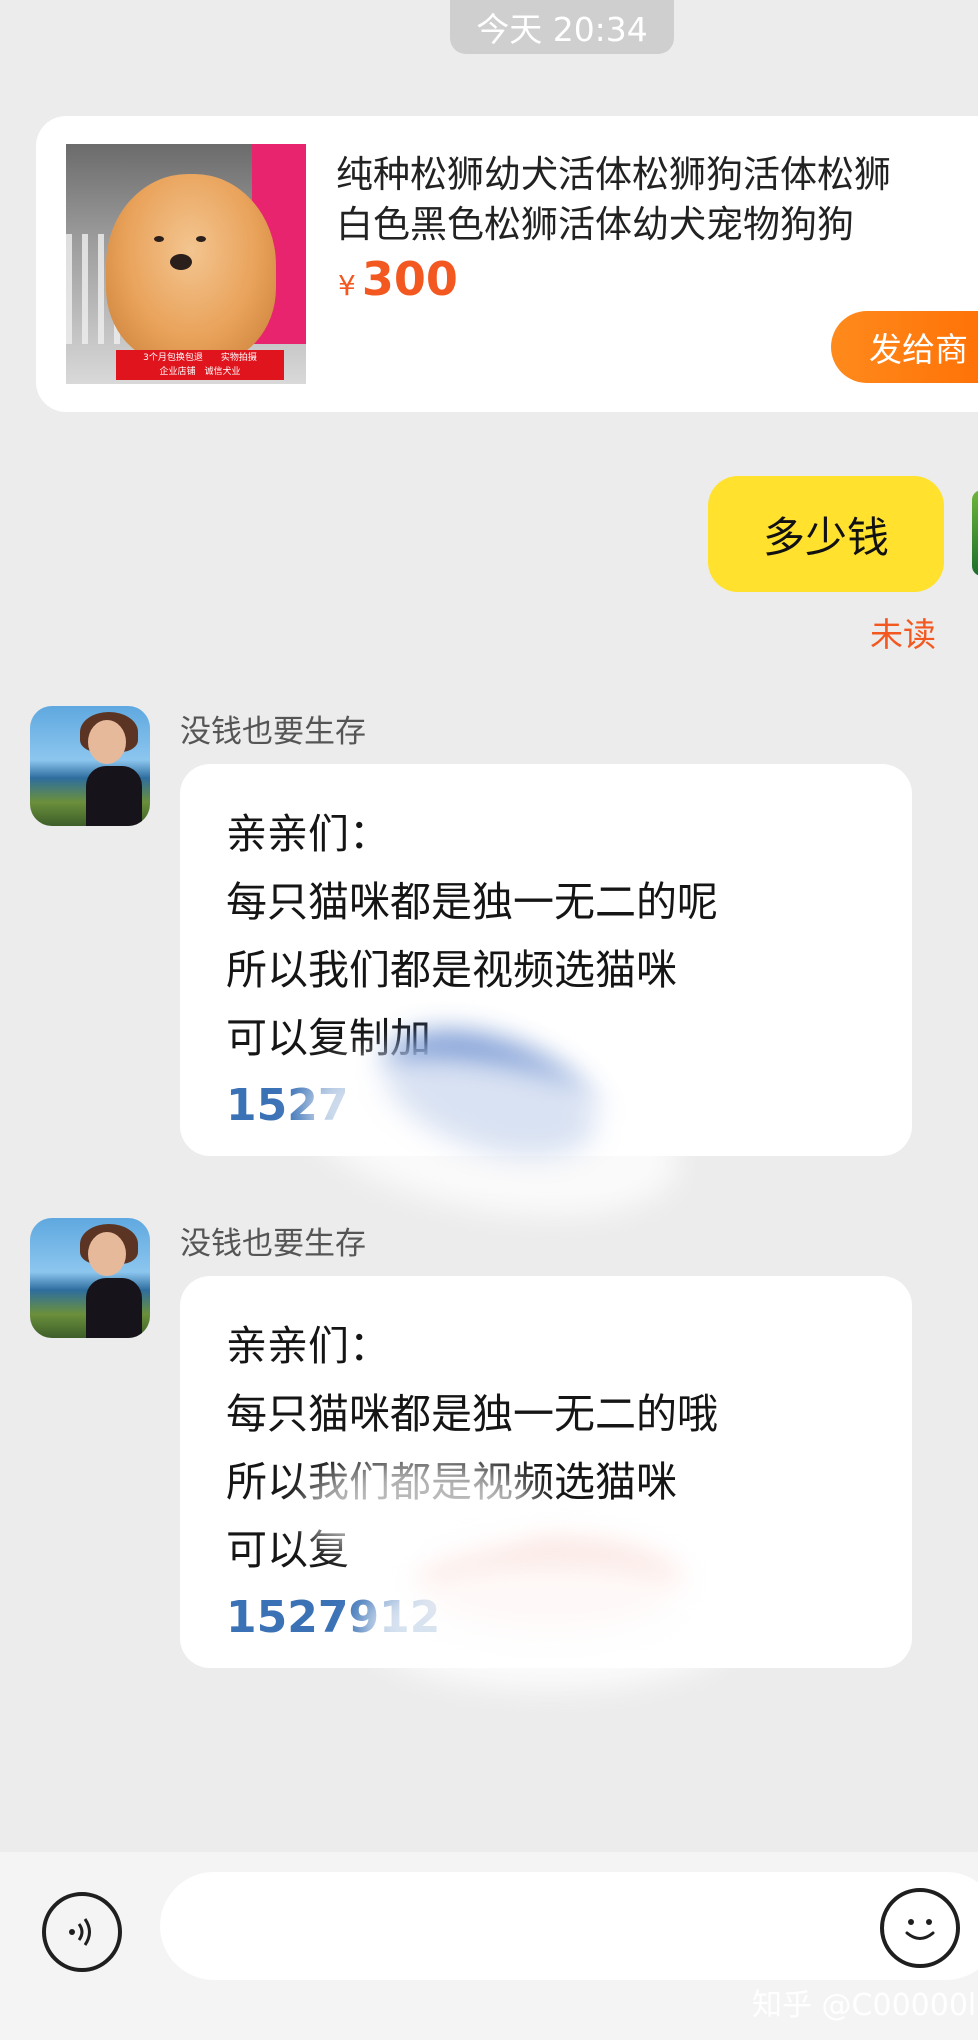 This screenshot has width=978, height=2040. I want to click on photo-banner-line1: 3个月包换包退 实物拍摄, so click(200, 358).